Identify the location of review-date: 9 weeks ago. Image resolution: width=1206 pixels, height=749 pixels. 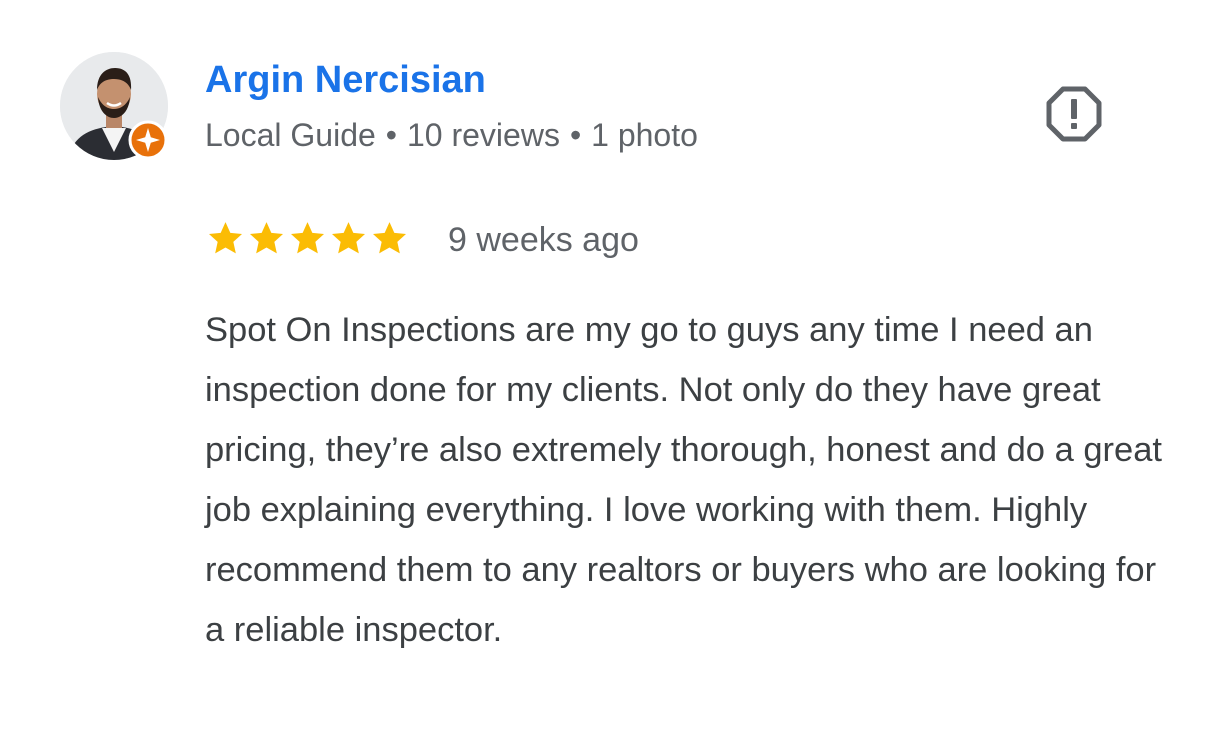
(543, 240).